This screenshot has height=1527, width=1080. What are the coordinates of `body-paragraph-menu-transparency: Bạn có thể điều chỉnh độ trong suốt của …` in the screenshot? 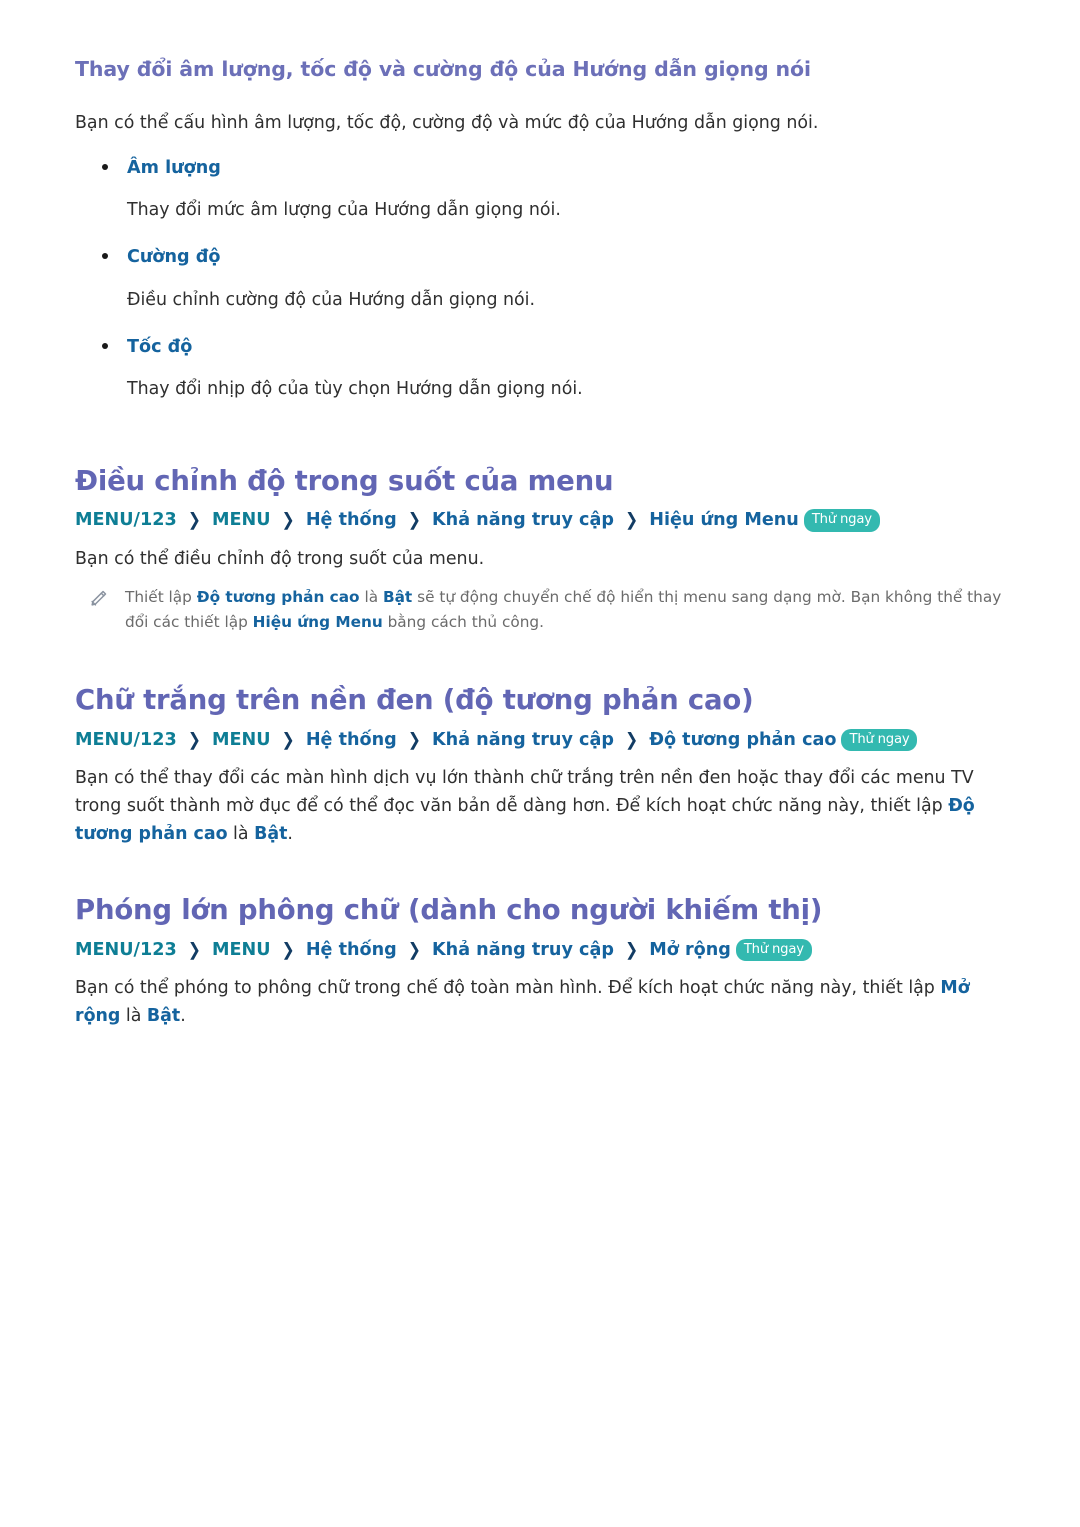 It's located at (280, 558).